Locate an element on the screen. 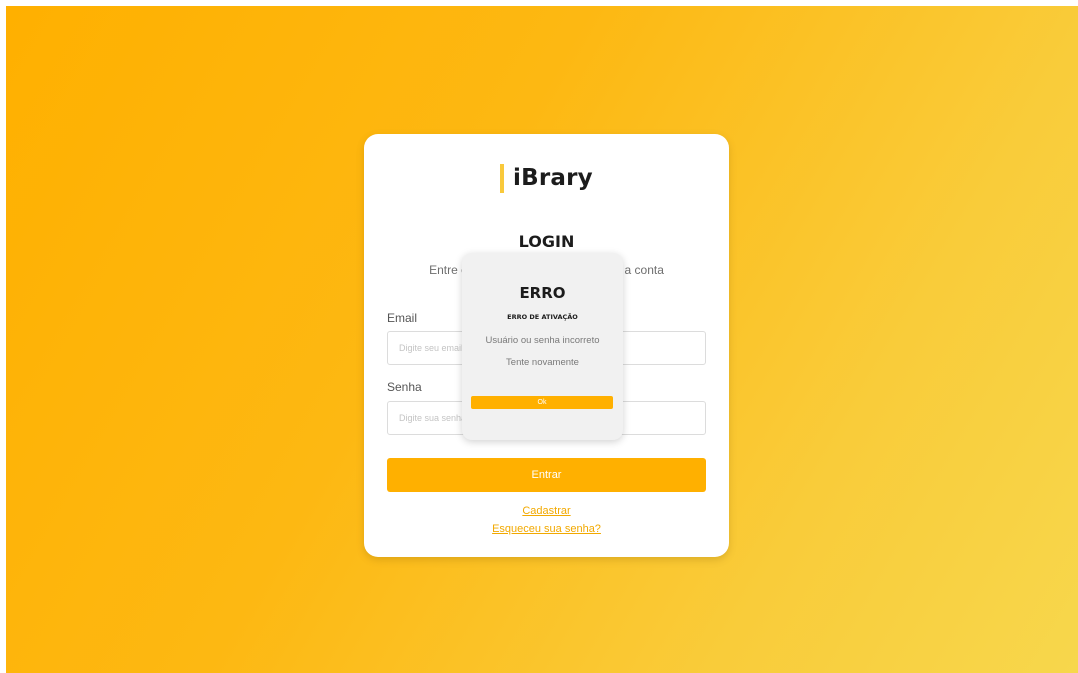  register-link: Cadastrar is located at coordinates (546, 511).